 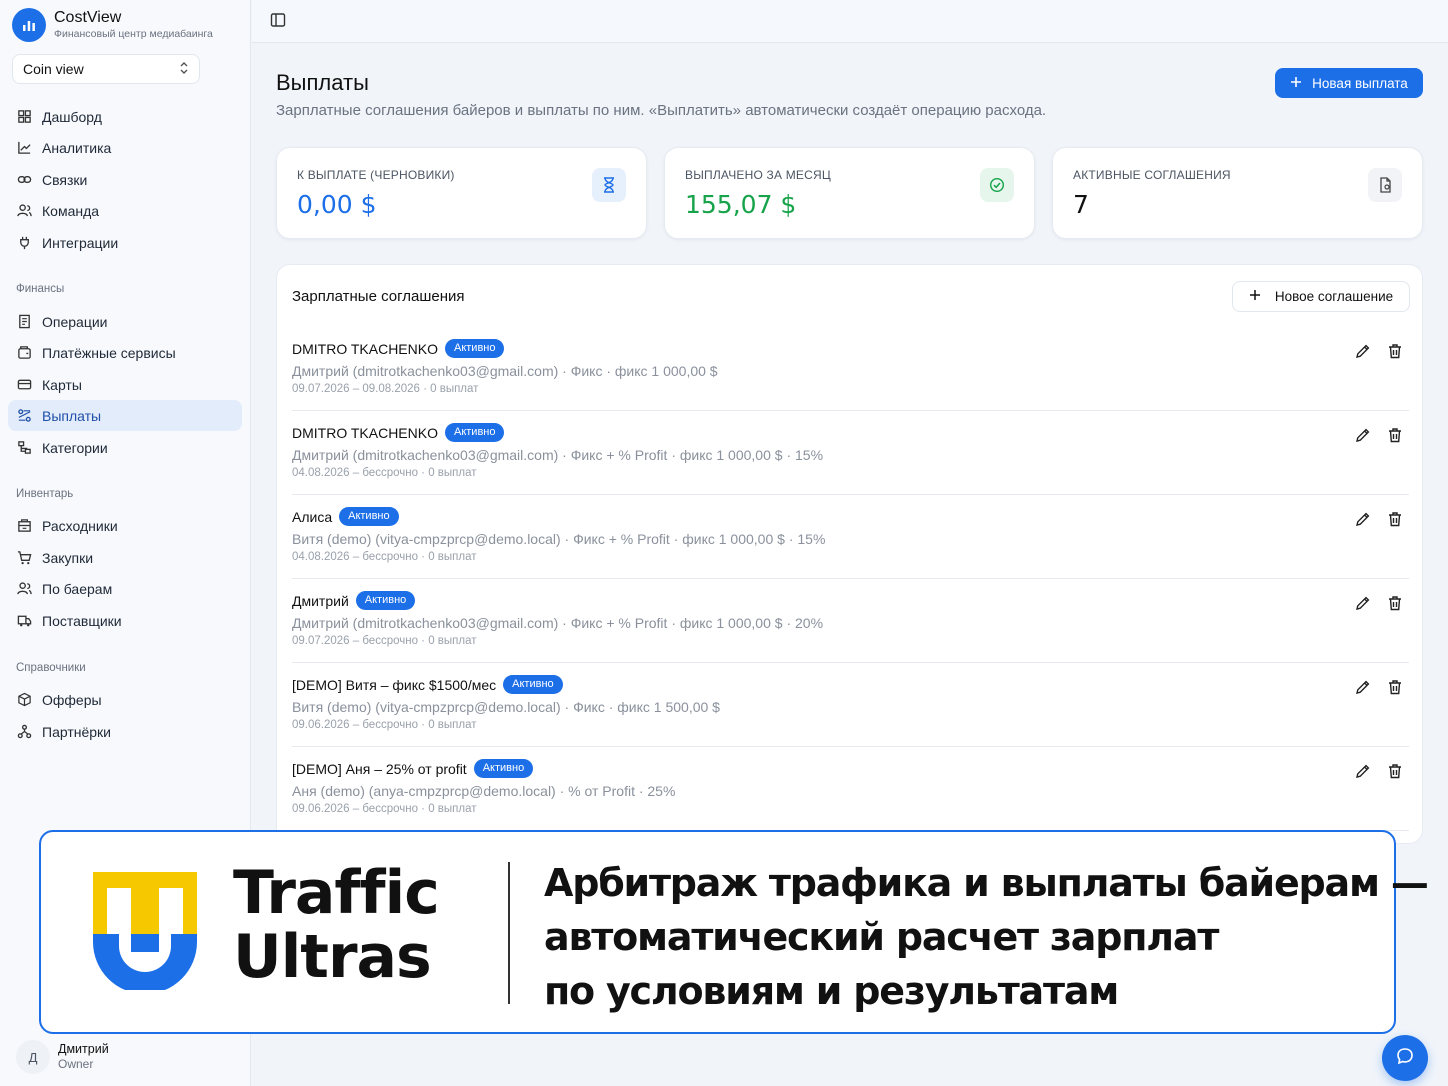 What do you see at coordinates (75, 321) in the screenshot?
I see `sidebar-item-label: Операции` at bounding box center [75, 321].